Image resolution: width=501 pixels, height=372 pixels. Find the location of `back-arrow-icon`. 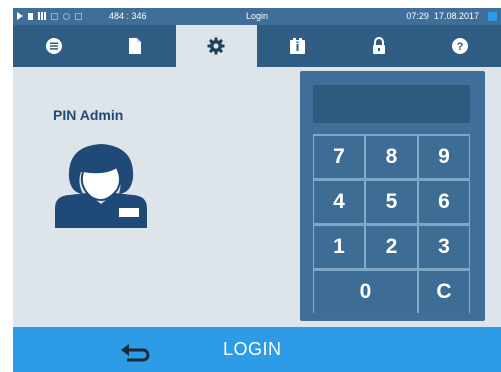

back-arrow-icon is located at coordinates (135, 353).